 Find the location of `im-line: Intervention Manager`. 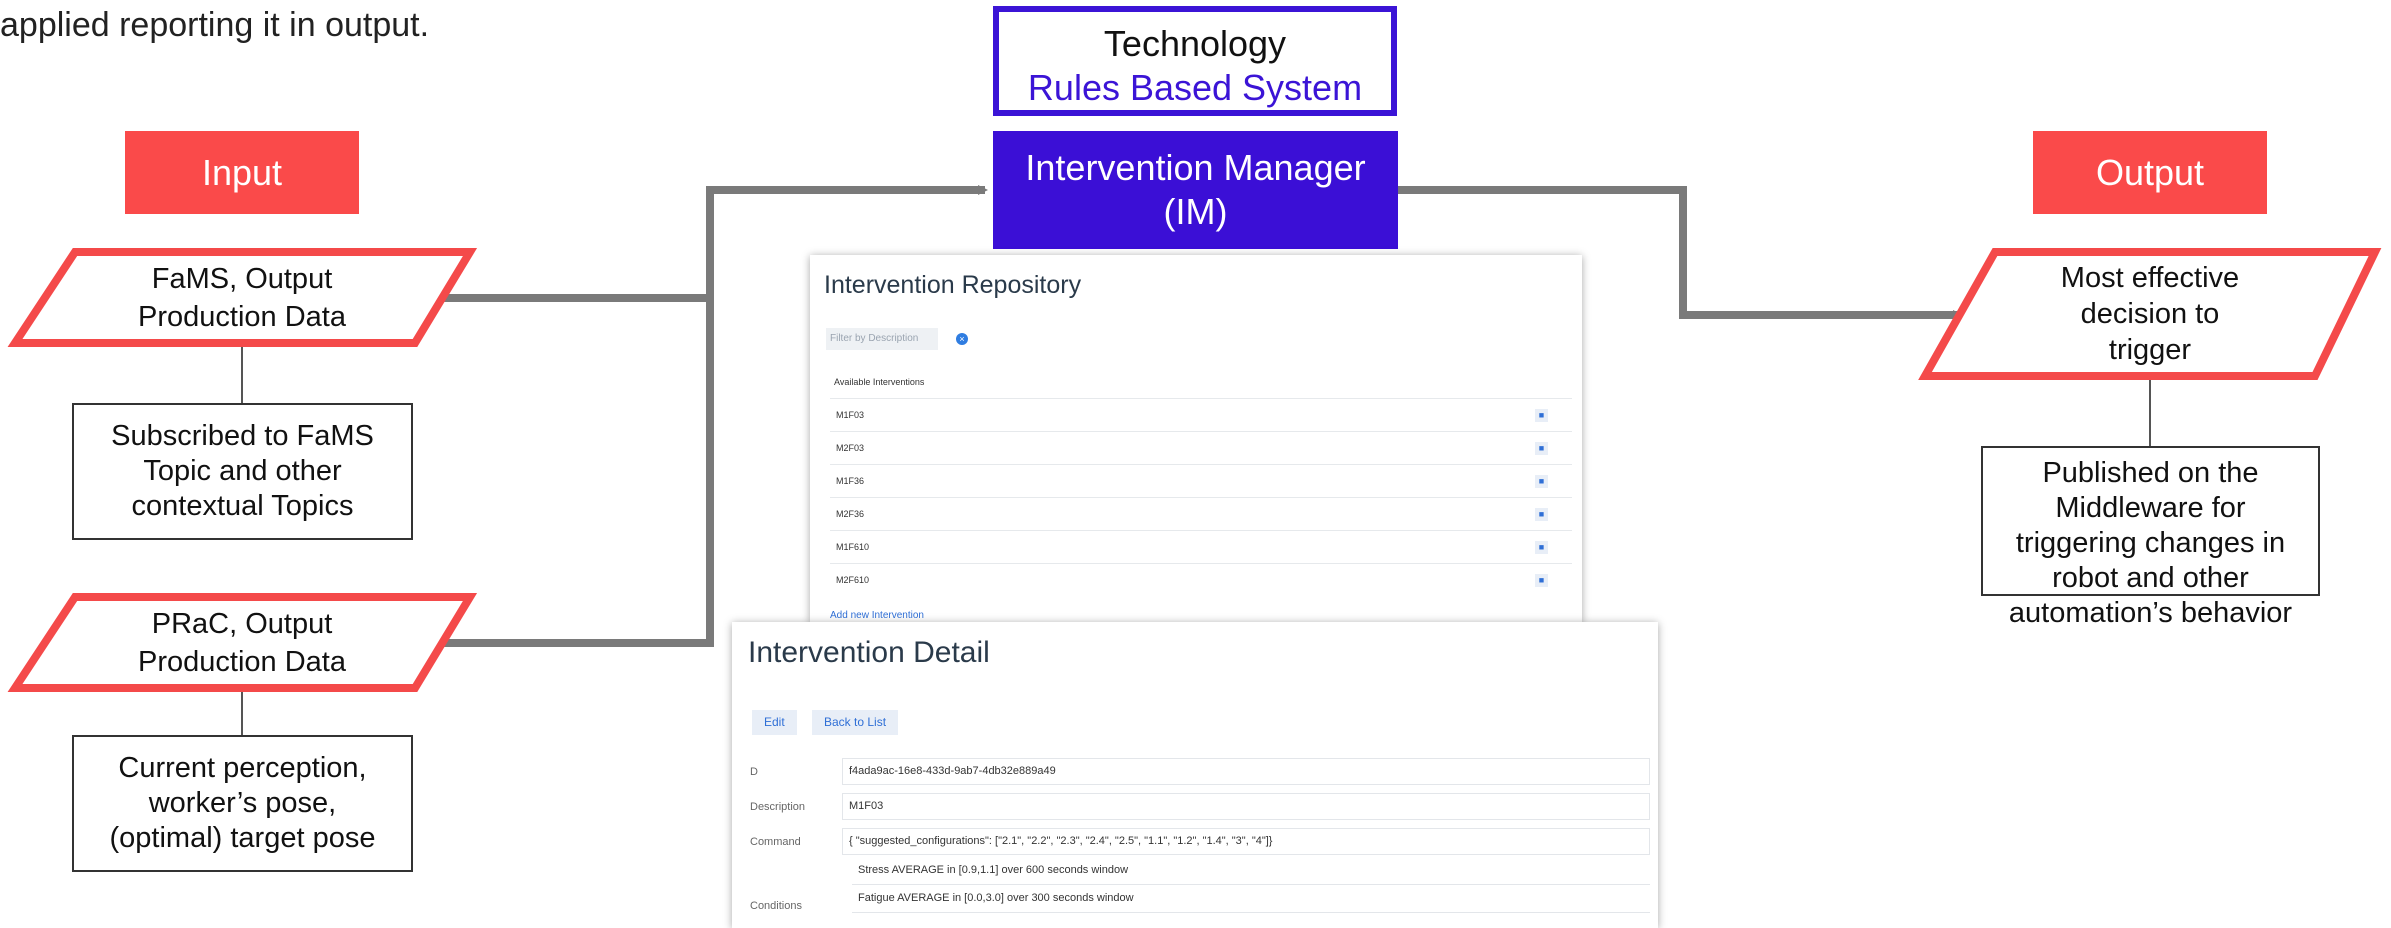

im-line: Intervention Manager is located at coordinates (1195, 167).